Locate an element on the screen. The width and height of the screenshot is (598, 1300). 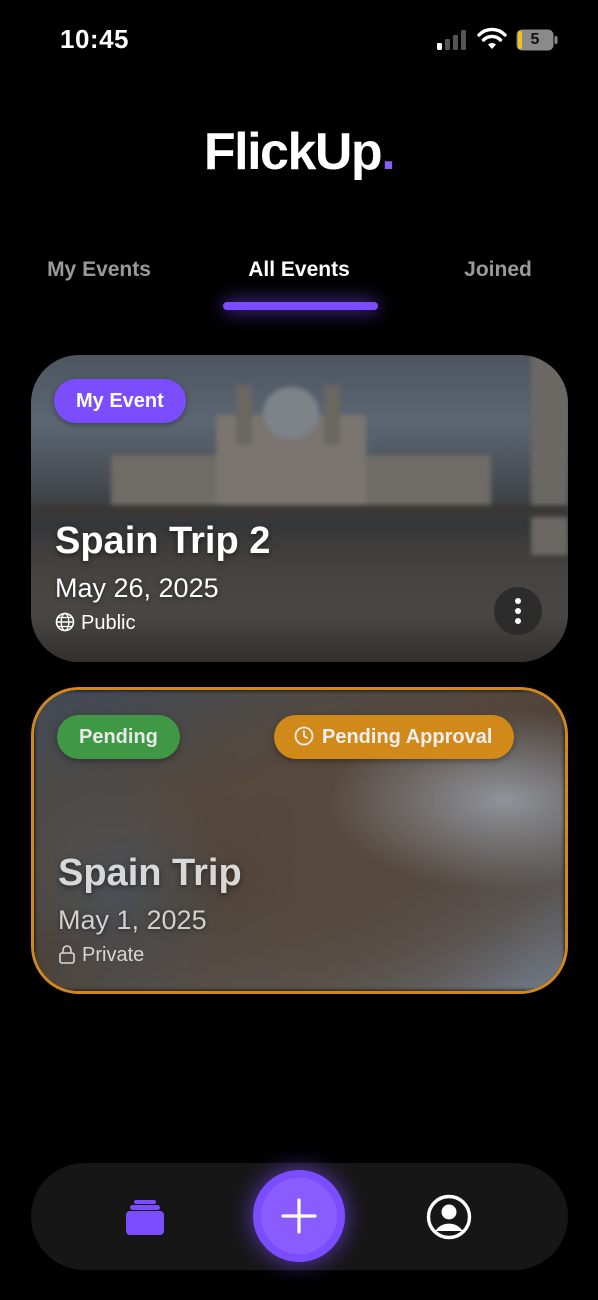
event-privacy: Public is located at coordinates (95, 623).